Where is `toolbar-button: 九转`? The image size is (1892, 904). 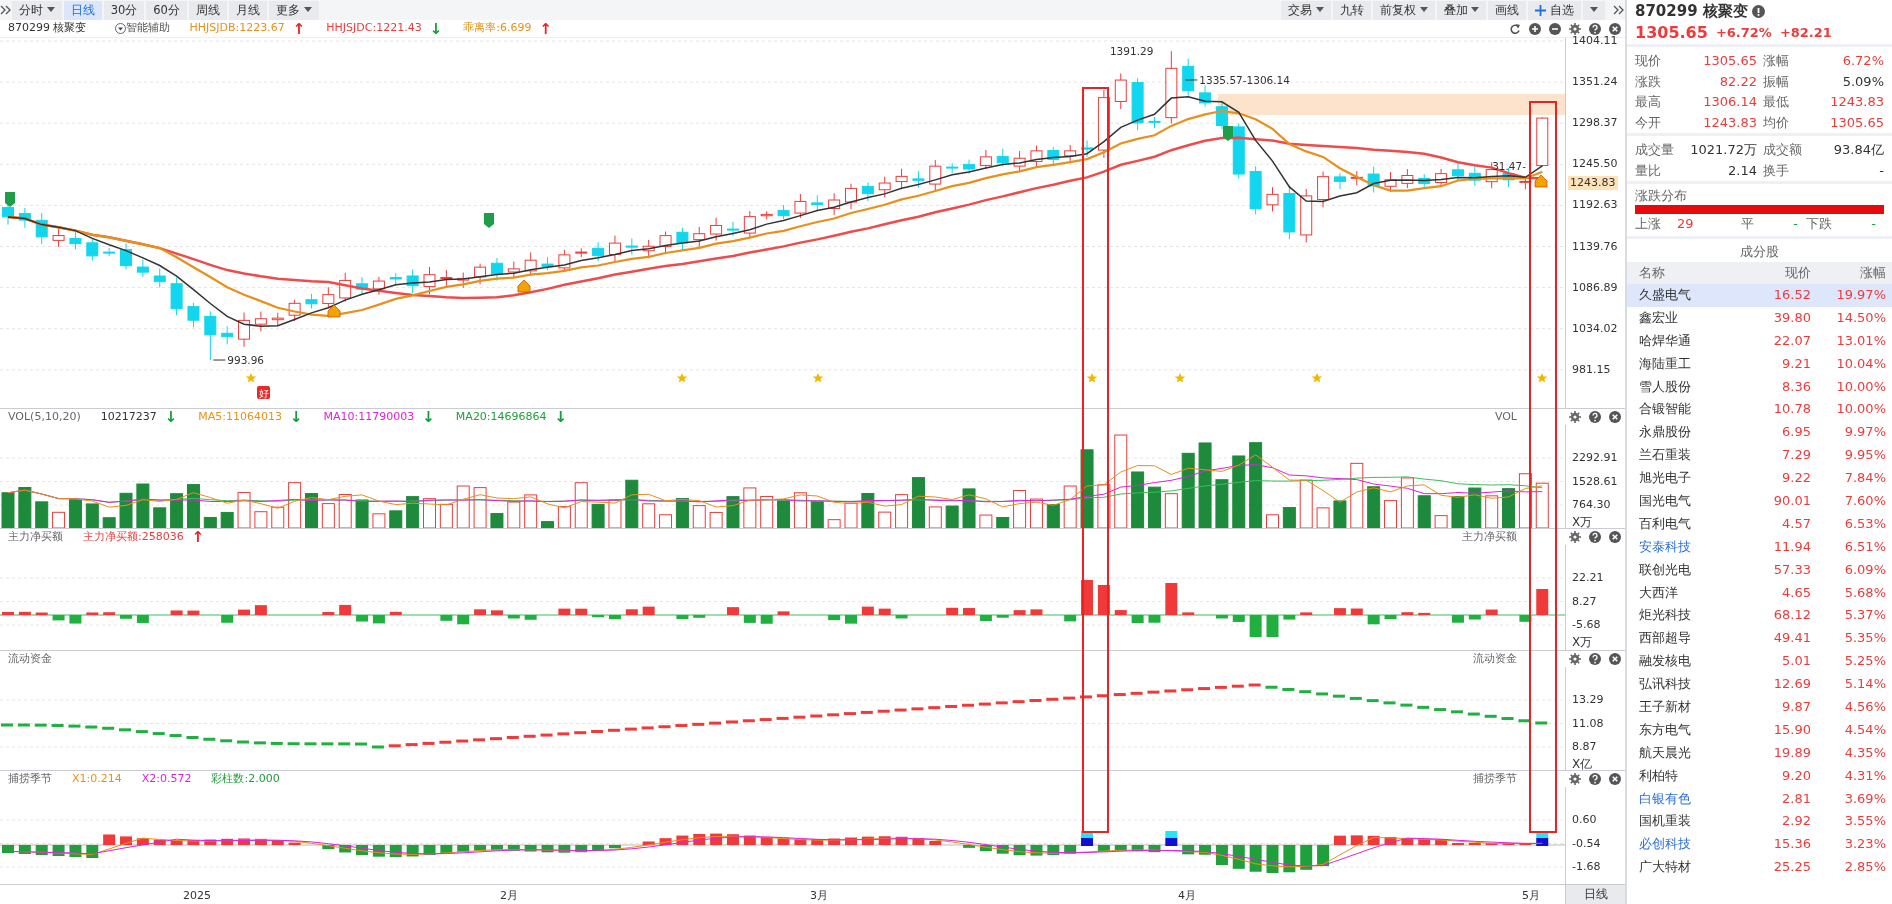 toolbar-button: 九转 is located at coordinates (1352, 10).